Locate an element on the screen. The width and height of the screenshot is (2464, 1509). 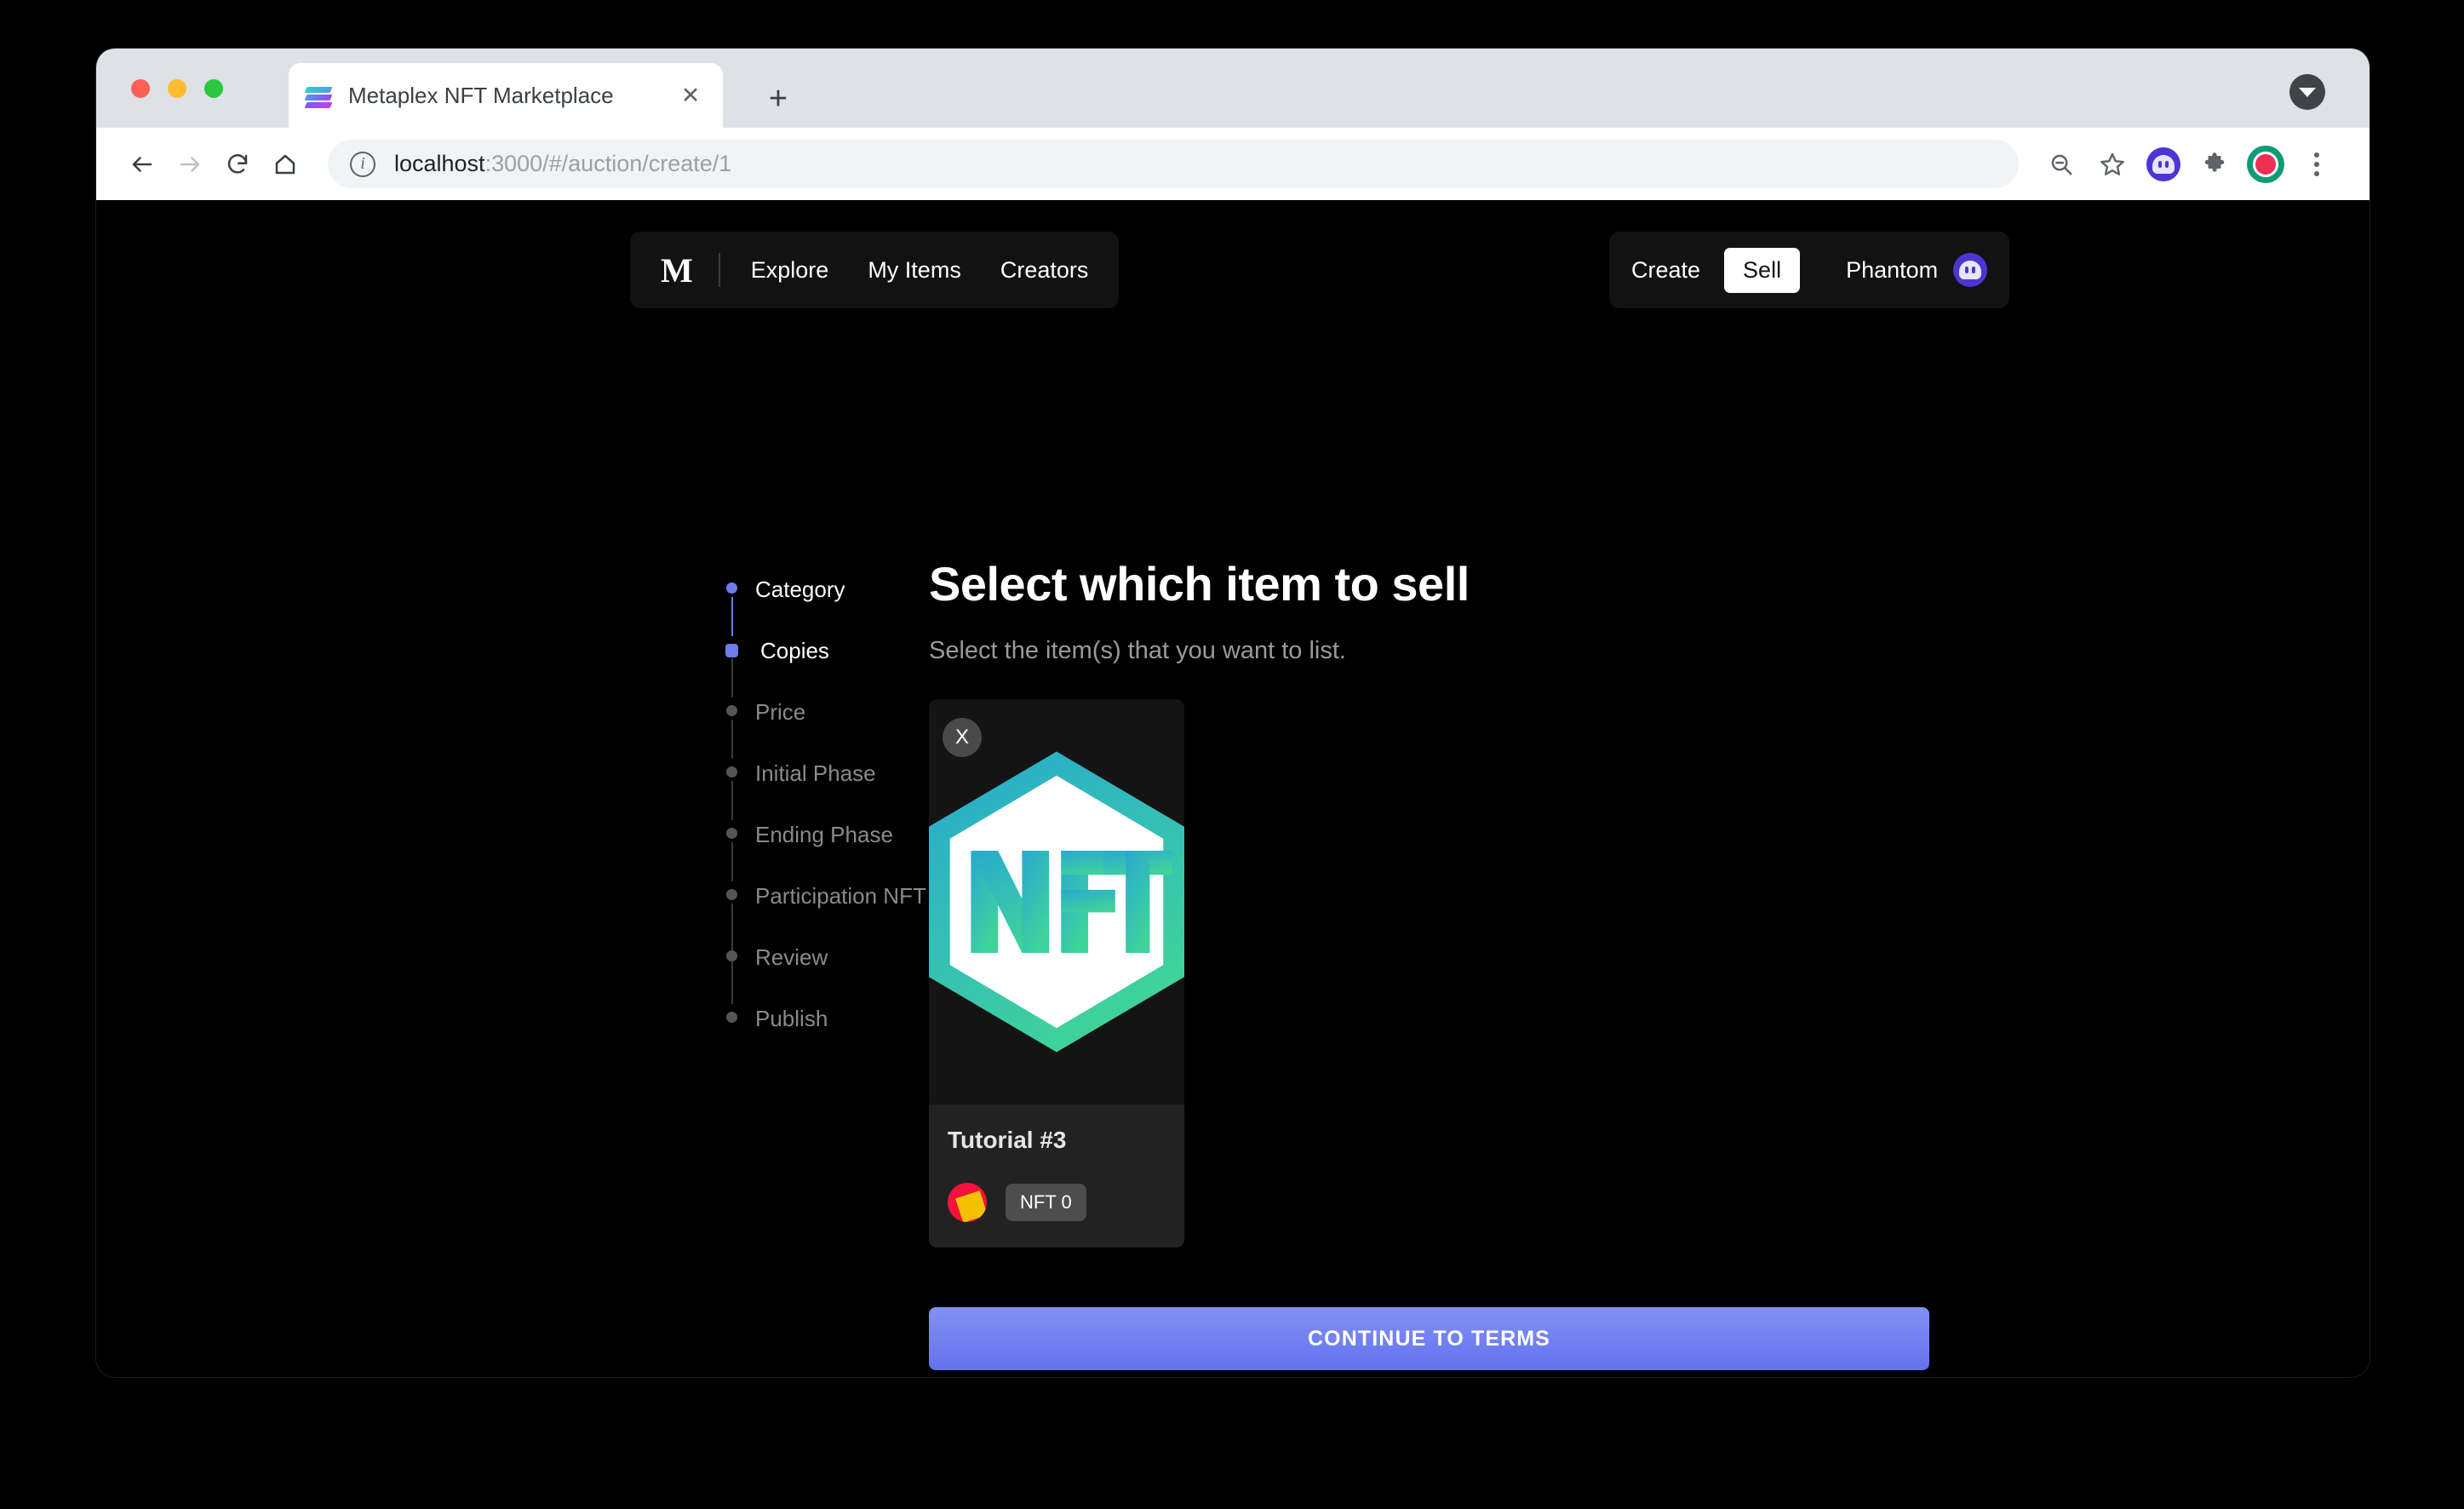
metaplex-logo: M is located at coordinates (690, 270).